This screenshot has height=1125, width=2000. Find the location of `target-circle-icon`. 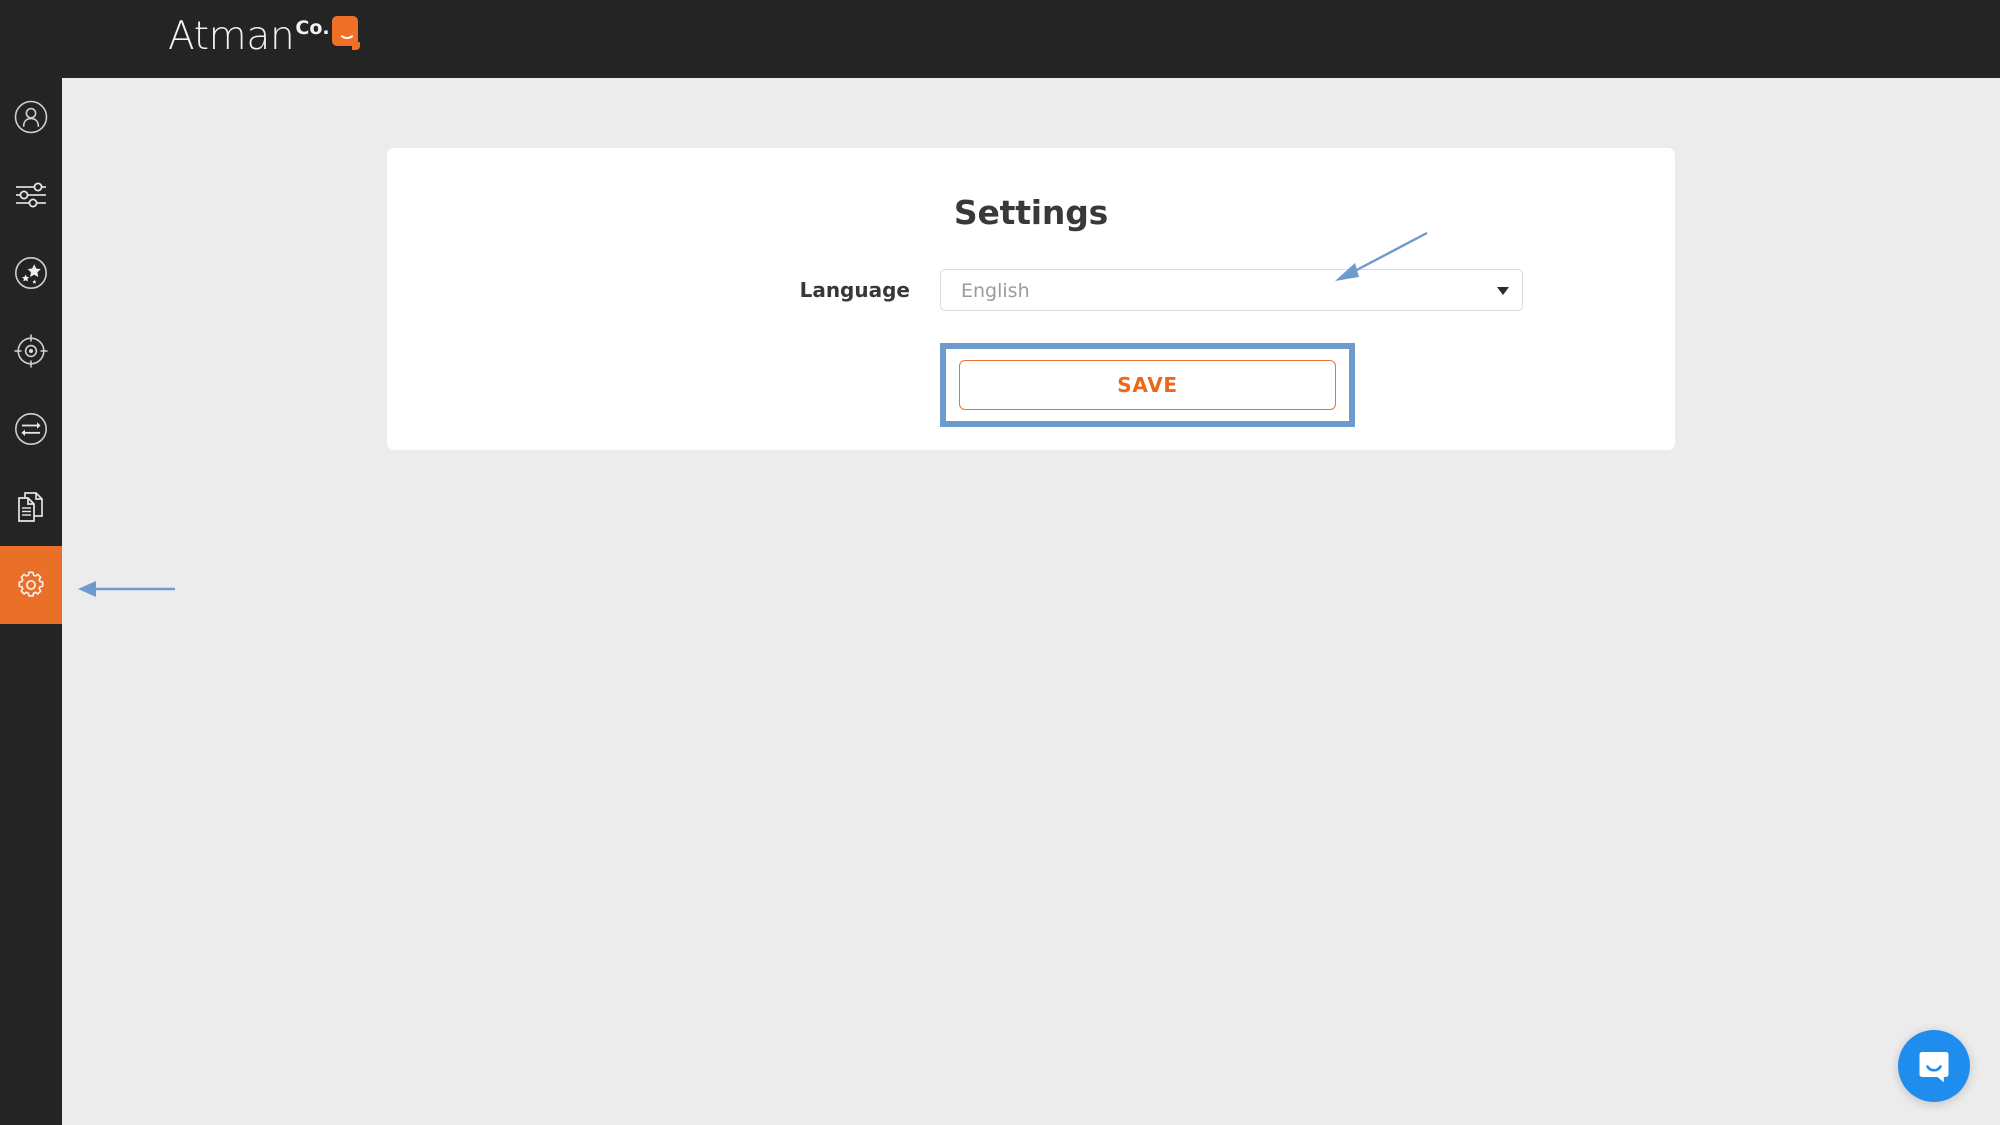

target-circle-icon is located at coordinates (31, 351).